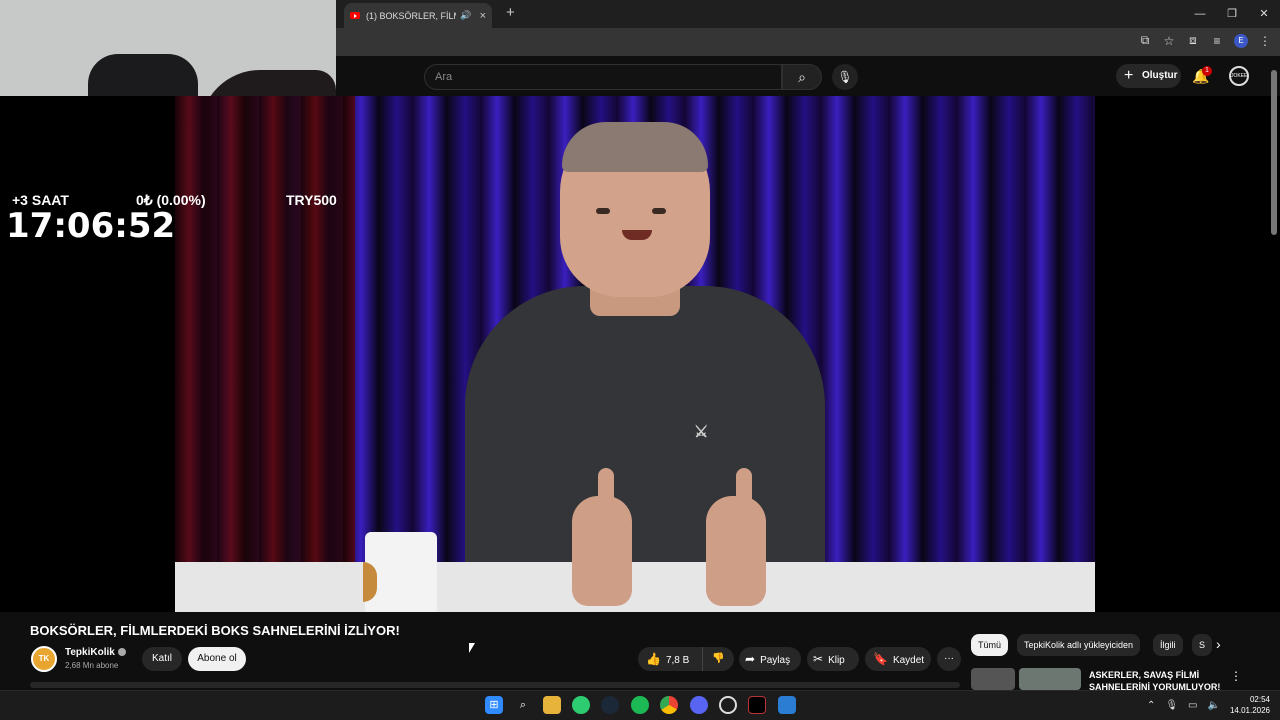 The image size is (1280, 720). I want to click on clip-label: Klip, so click(836, 660).